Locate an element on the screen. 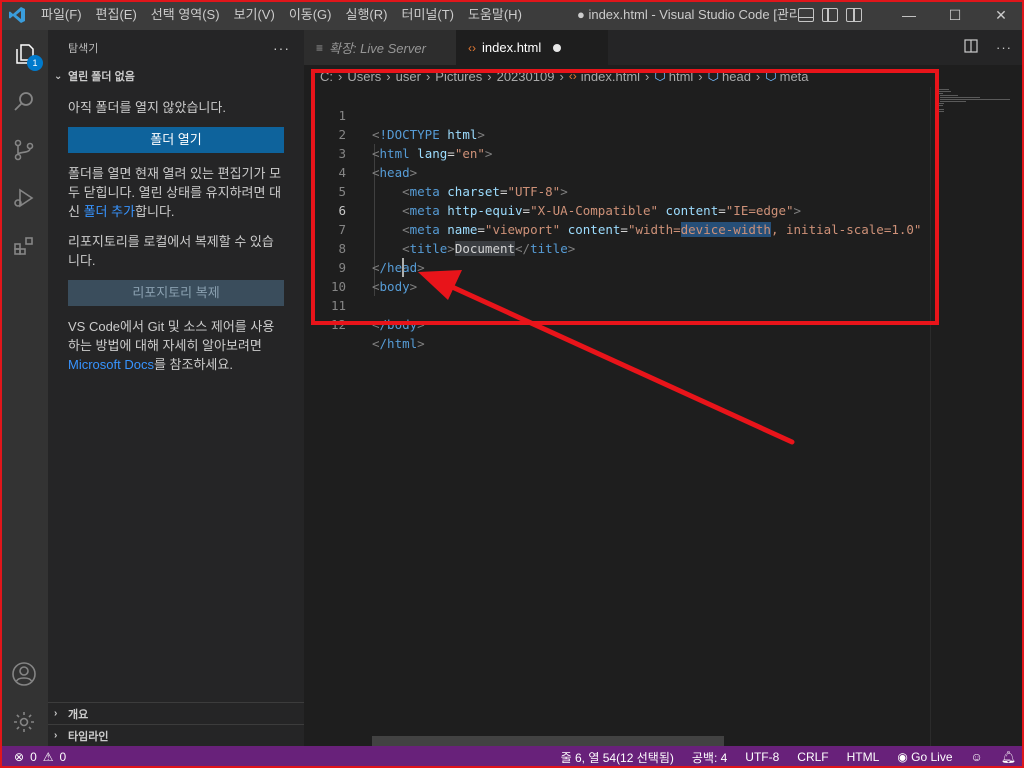 The width and height of the screenshot is (1024, 768). tab-index-html: ‹› index.html is located at coordinates (532, 47).